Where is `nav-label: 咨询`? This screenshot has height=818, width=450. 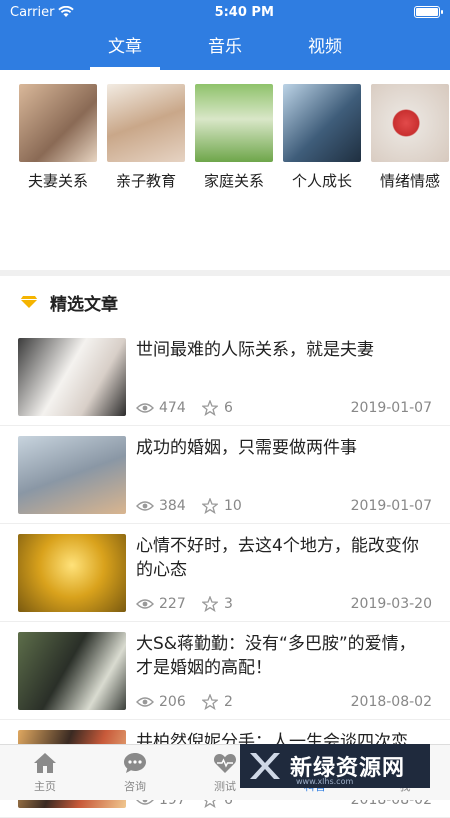 nav-label: 咨询 is located at coordinates (135, 786).